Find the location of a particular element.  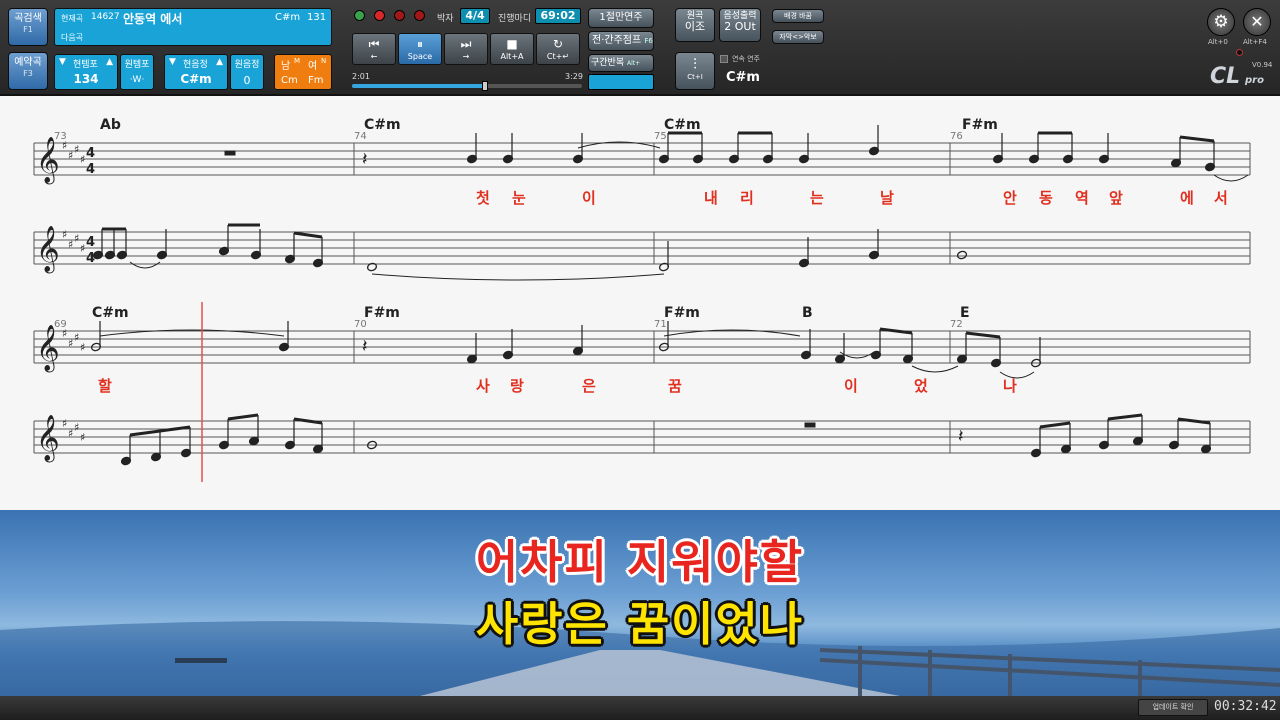

pause-button: ⏸ Space is located at coordinates (420, 49).